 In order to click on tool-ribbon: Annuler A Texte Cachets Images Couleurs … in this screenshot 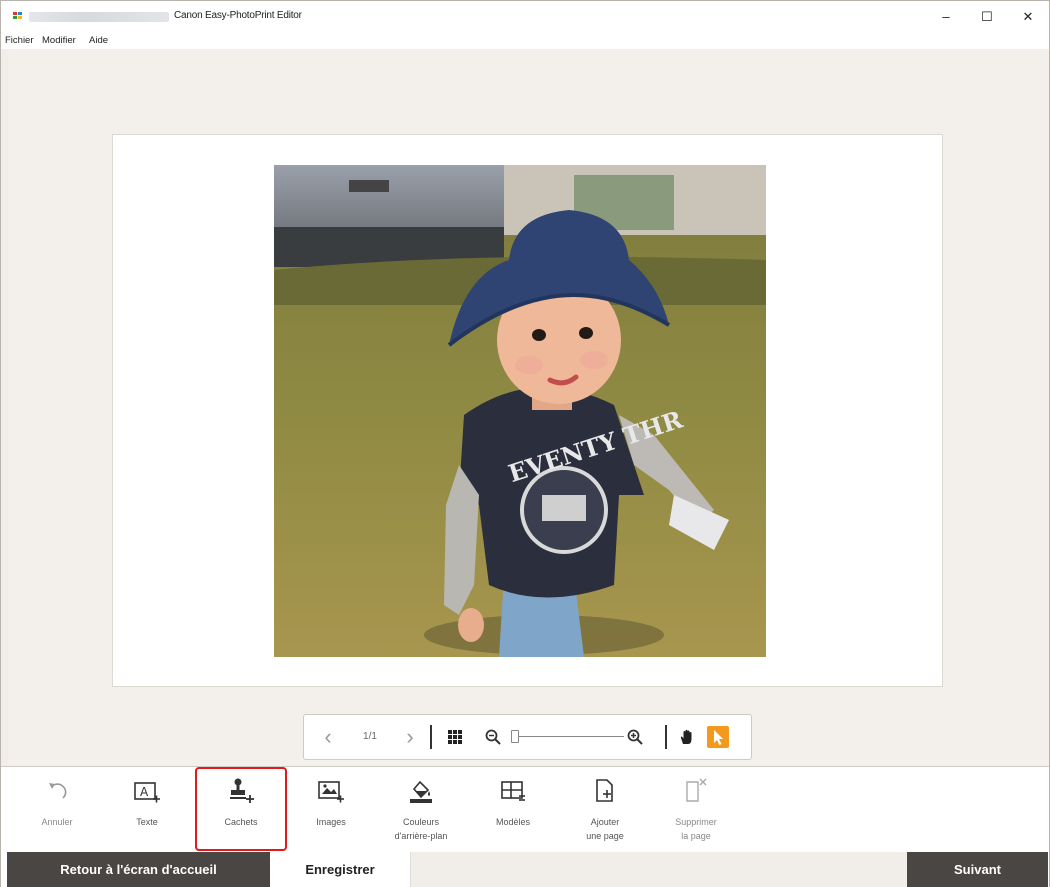, I will do `click(525, 809)`.